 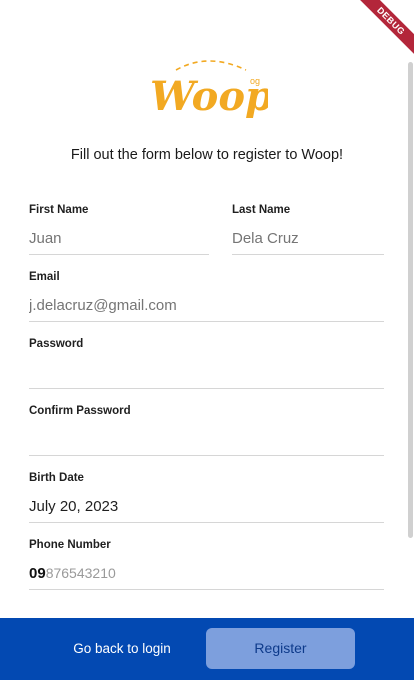 What do you see at coordinates (206, 305) in the screenshot?
I see `email-input` at bounding box center [206, 305].